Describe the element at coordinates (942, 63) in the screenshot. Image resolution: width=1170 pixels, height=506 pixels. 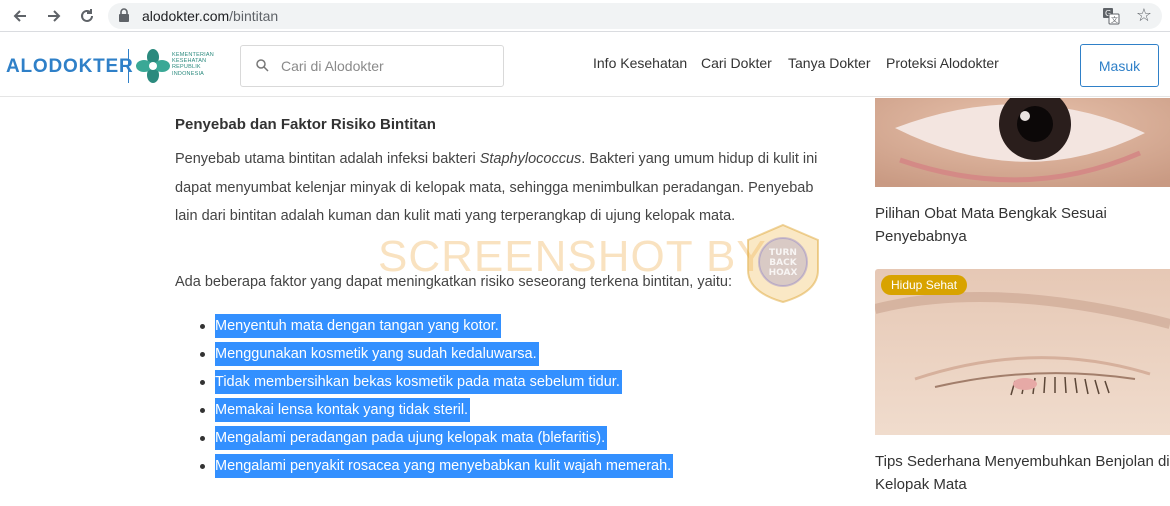
I see `nav-proteksi-alodokter: Proteksi Alodokter` at that location.